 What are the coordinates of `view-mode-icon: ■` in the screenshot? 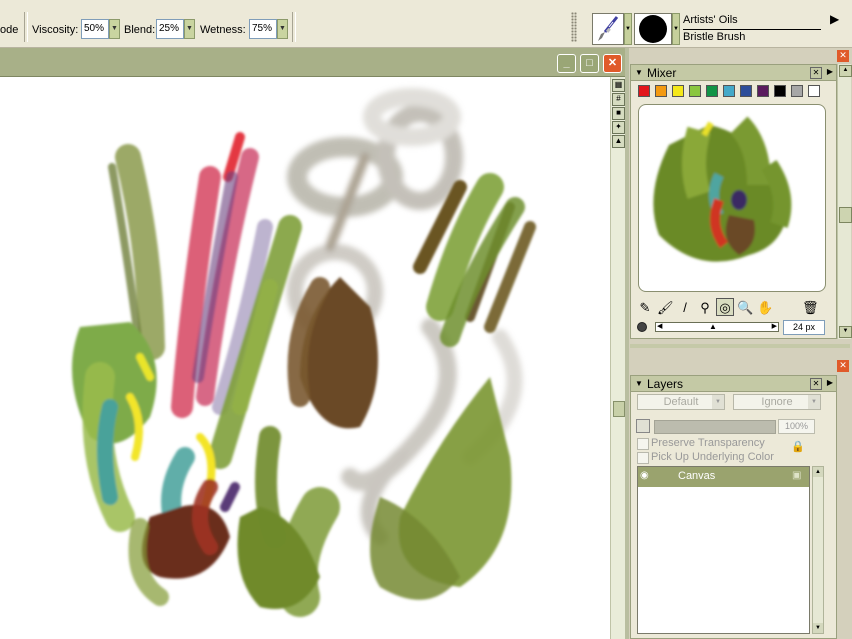 It's located at (618, 113).